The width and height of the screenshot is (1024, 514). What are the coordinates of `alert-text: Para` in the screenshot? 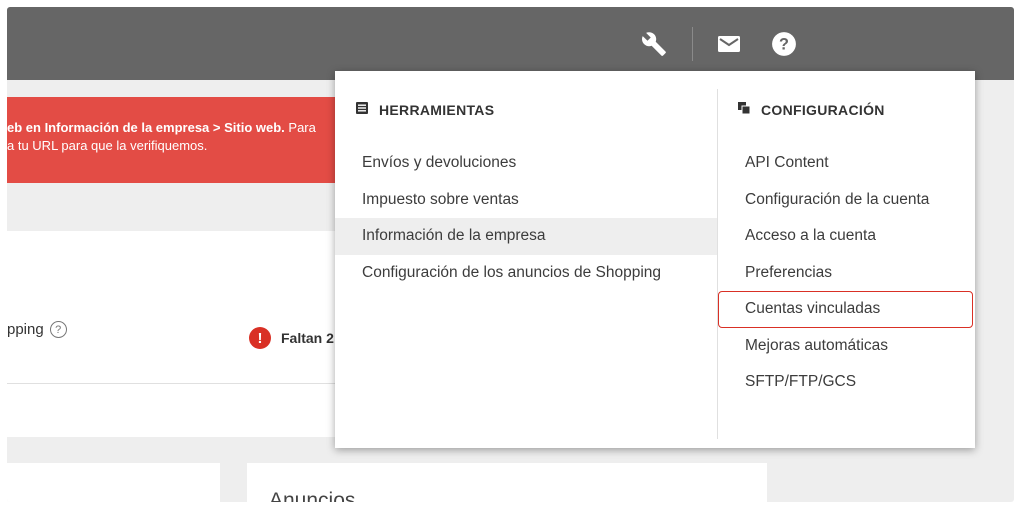 It's located at (300, 127).